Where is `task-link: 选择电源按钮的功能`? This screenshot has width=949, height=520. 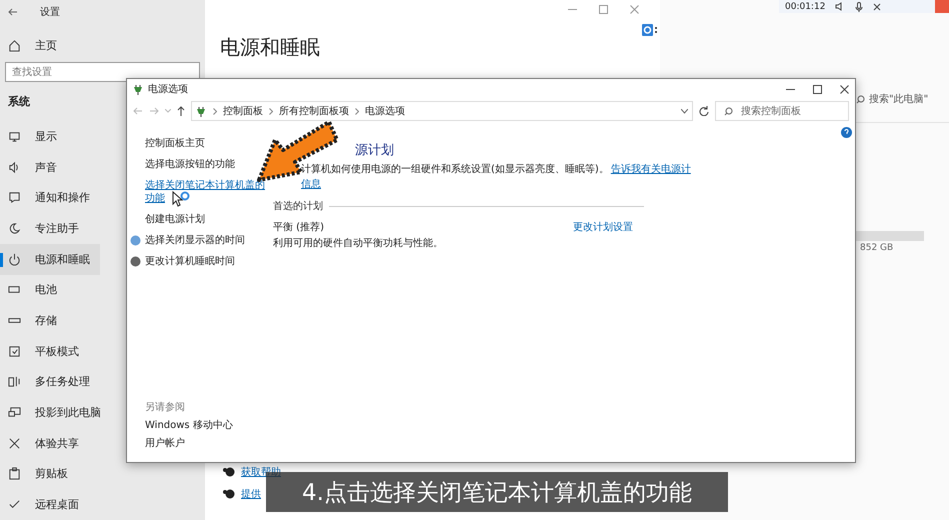
task-link: 选择电源按钮的功能 is located at coordinates (206, 164).